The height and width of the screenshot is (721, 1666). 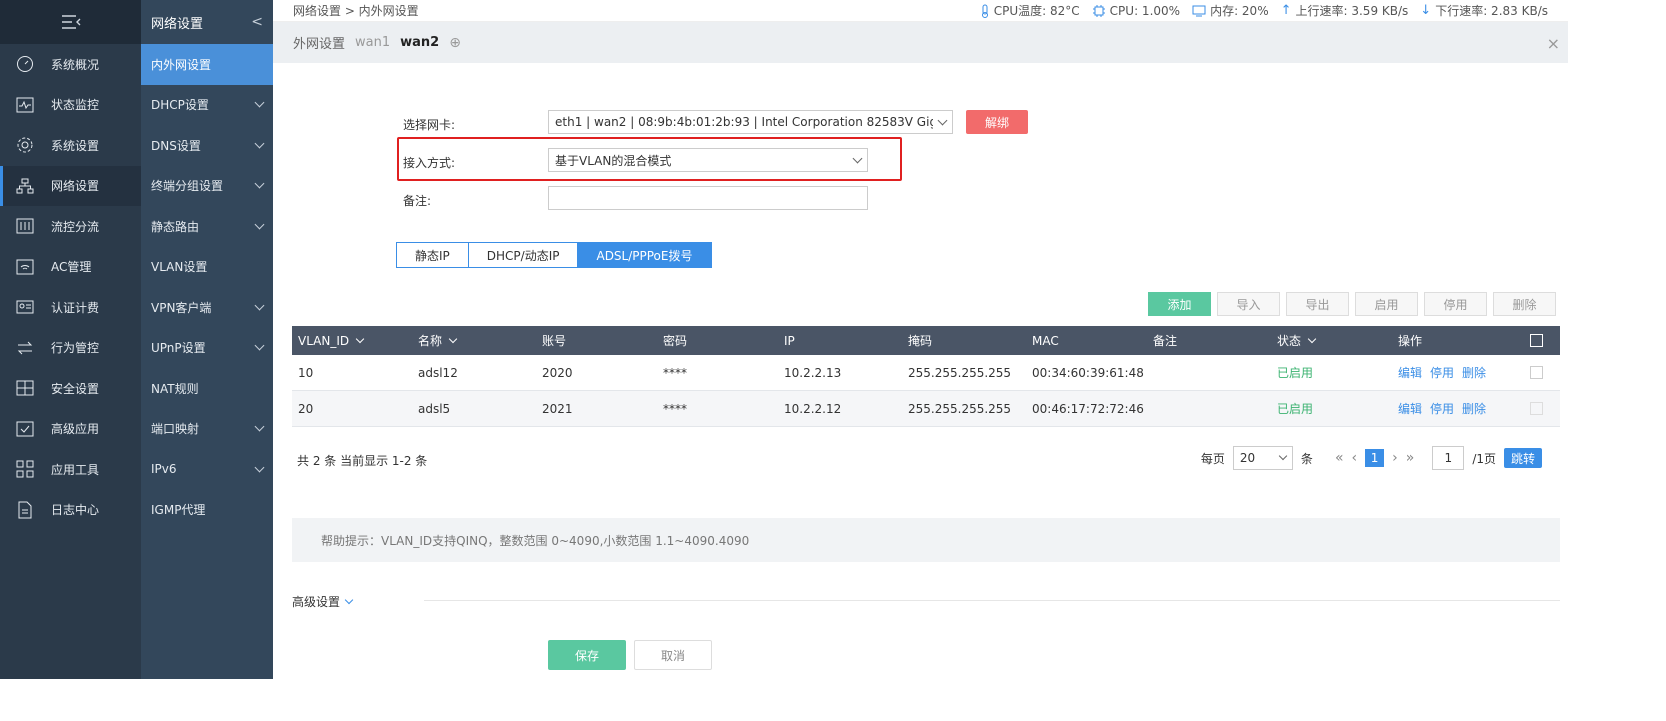 I want to click on sidebar-item-5: AC管理, so click(x=70, y=267).